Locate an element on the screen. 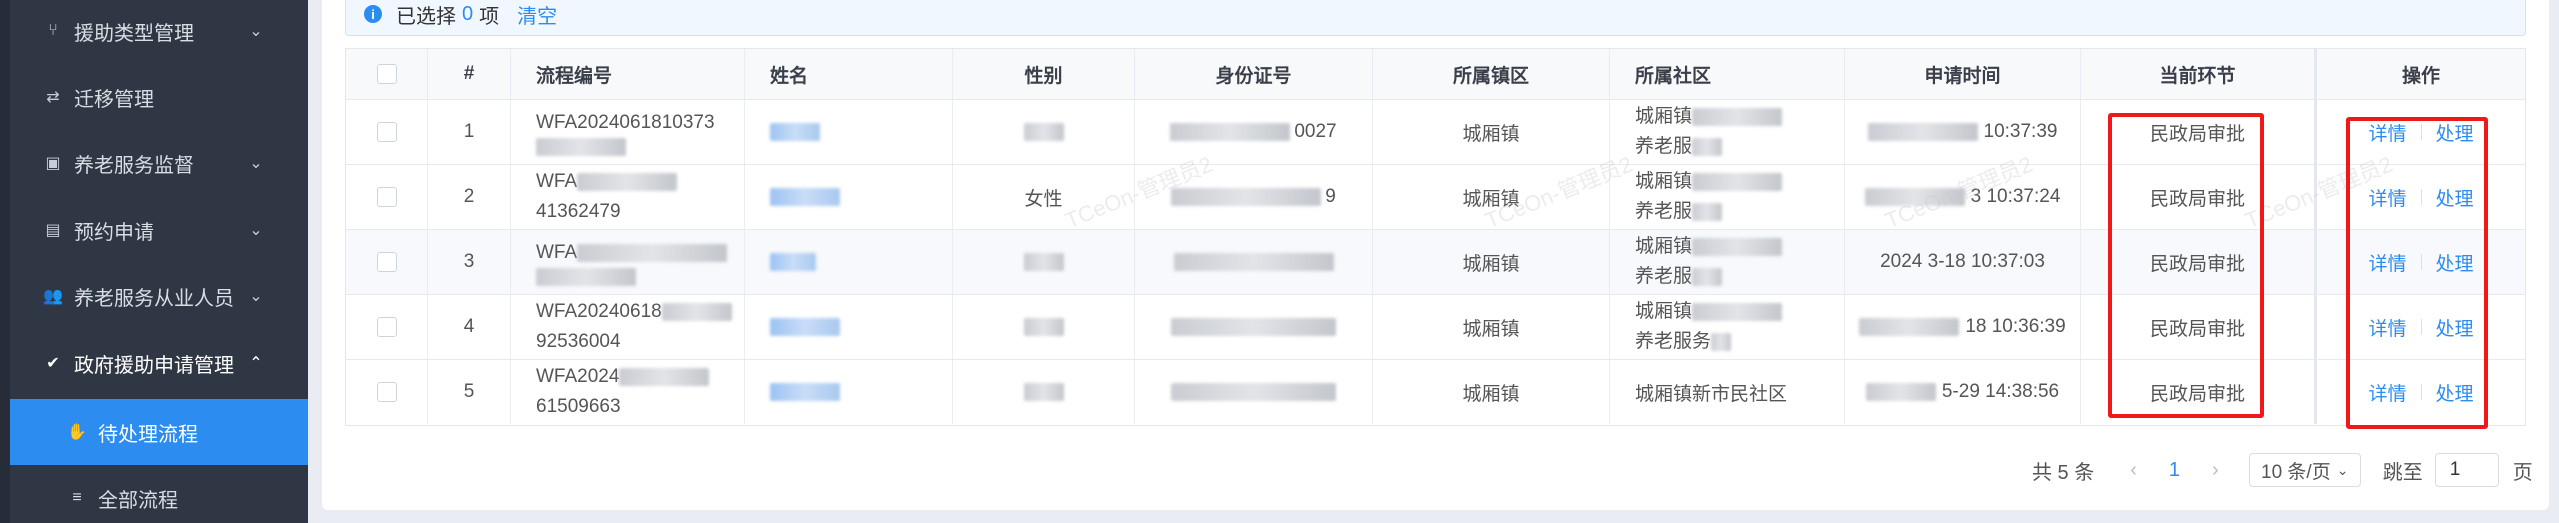 The width and height of the screenshot is (2559, 523). sidebar-item-label: 预约申请 is located at coordinates (114, 232).